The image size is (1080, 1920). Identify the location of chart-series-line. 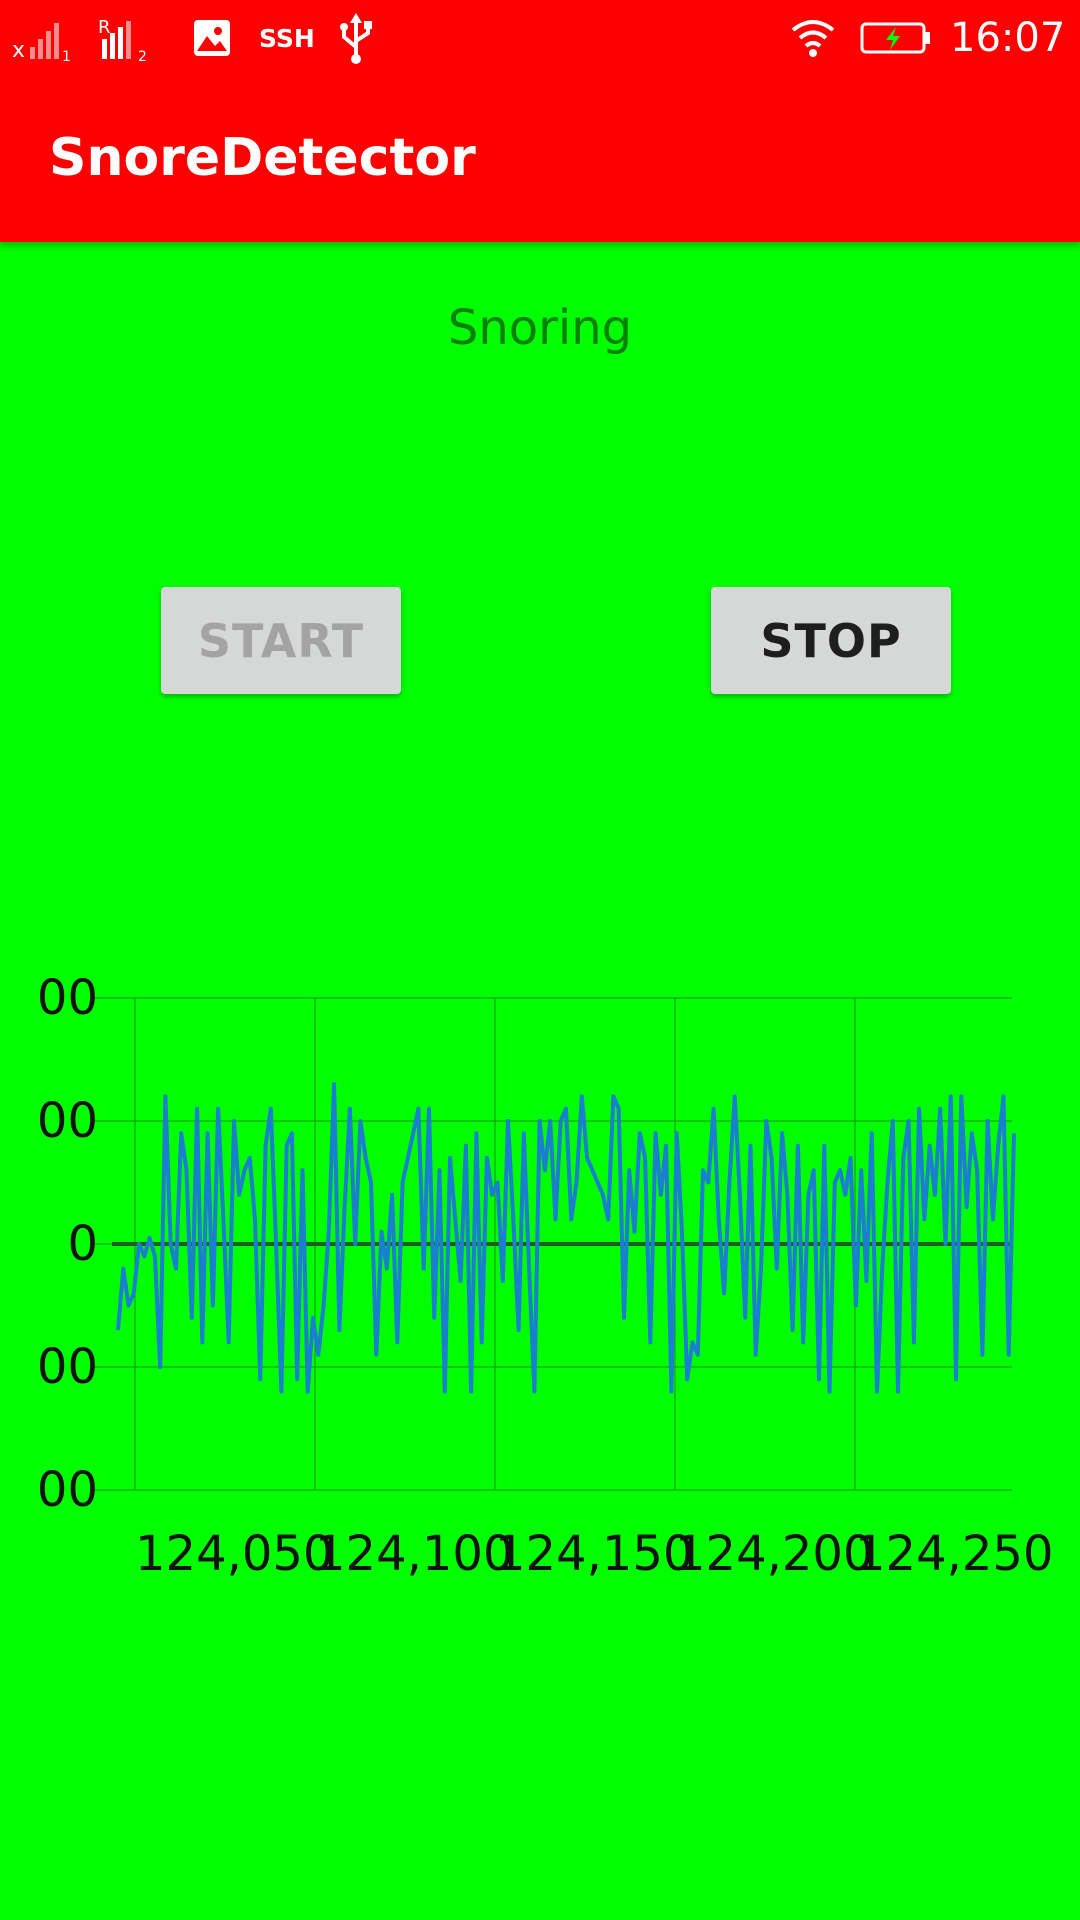
(566, 1238).